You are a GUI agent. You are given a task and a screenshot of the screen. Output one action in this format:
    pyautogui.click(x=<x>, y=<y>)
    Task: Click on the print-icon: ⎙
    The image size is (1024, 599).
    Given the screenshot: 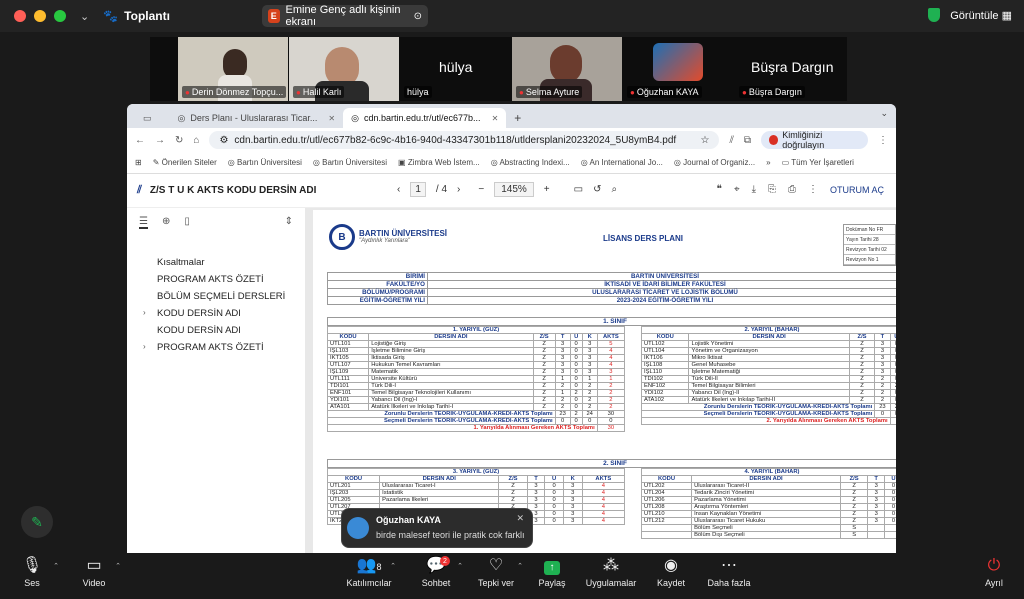 What is the action you would take?
    pyautogui.click(x=792, y=189)
    